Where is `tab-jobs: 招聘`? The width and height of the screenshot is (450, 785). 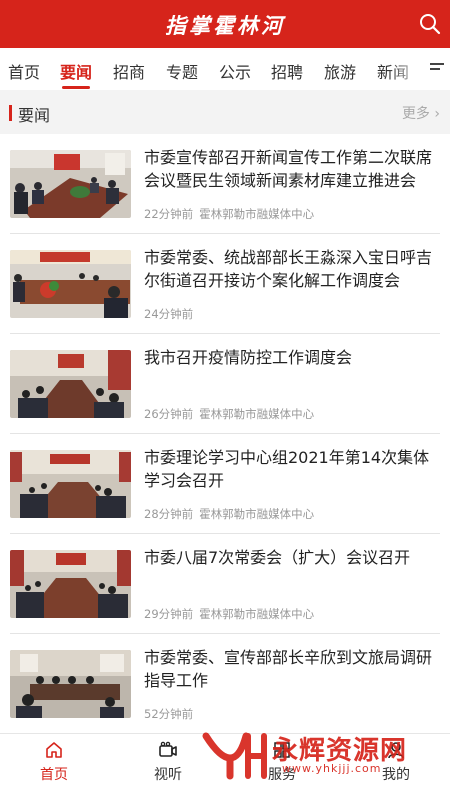
tab-jobs: 招聘 is located at coordinates (287, 71).